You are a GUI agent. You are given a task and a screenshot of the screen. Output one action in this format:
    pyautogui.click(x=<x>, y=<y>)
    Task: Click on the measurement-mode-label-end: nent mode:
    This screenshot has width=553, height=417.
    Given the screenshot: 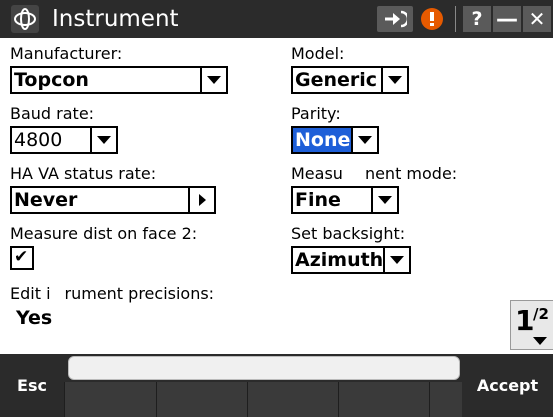 What is the action you would take?
    pyautogui.click(x=411, y=173)
    